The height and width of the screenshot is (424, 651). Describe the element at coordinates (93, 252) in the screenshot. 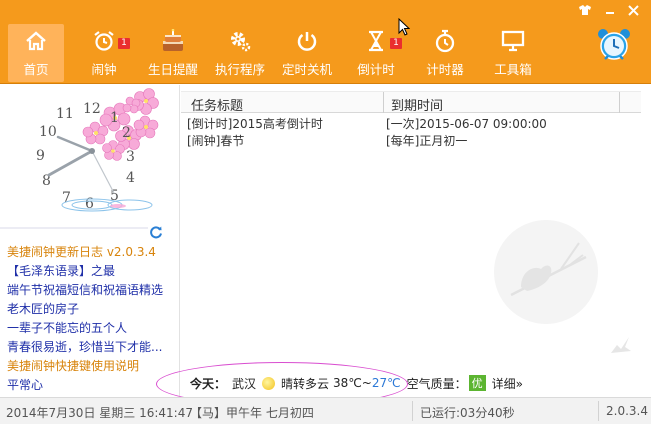

I see `news-item-changelog: 美捷闹钟更新日志 v2.0.3.4` at that location.